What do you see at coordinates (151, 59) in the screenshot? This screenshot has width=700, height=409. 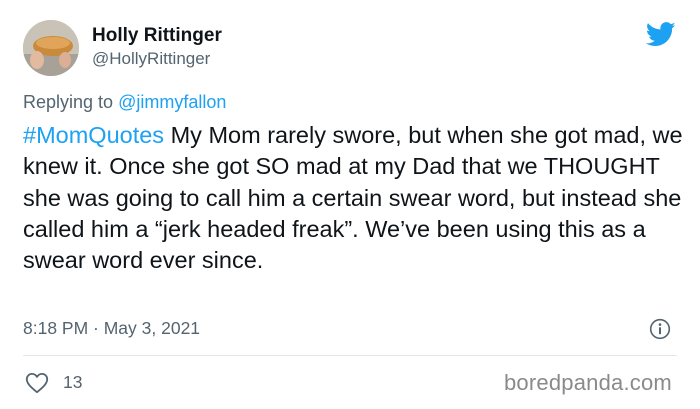 I see `author-handle: @HollyRittinger` at bounding box center [151, 59].